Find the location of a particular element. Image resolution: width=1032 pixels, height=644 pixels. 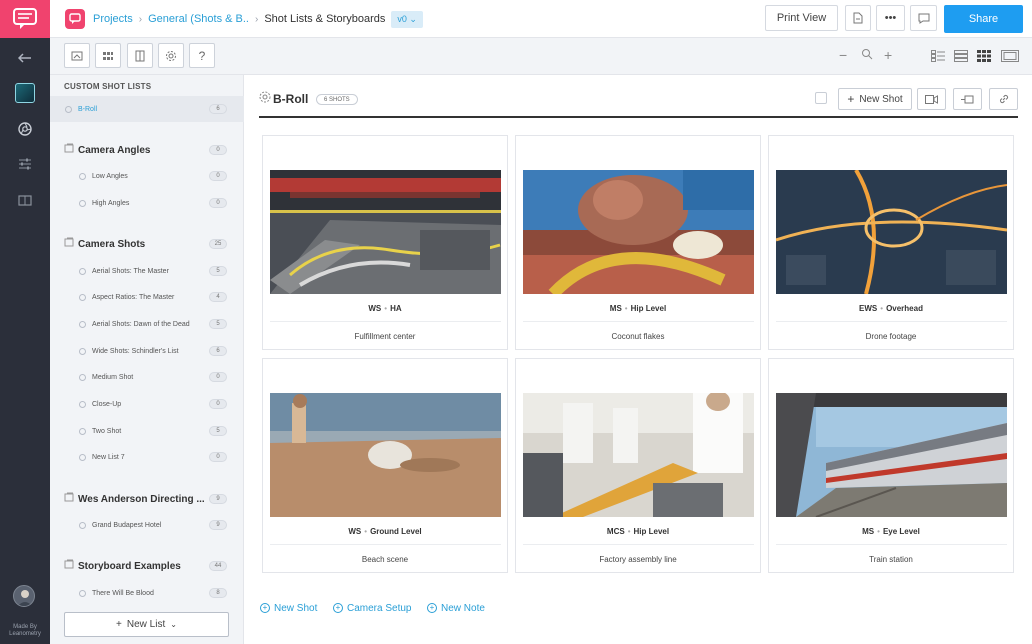

settings-gear-icon is located at coordinates (171, 55).